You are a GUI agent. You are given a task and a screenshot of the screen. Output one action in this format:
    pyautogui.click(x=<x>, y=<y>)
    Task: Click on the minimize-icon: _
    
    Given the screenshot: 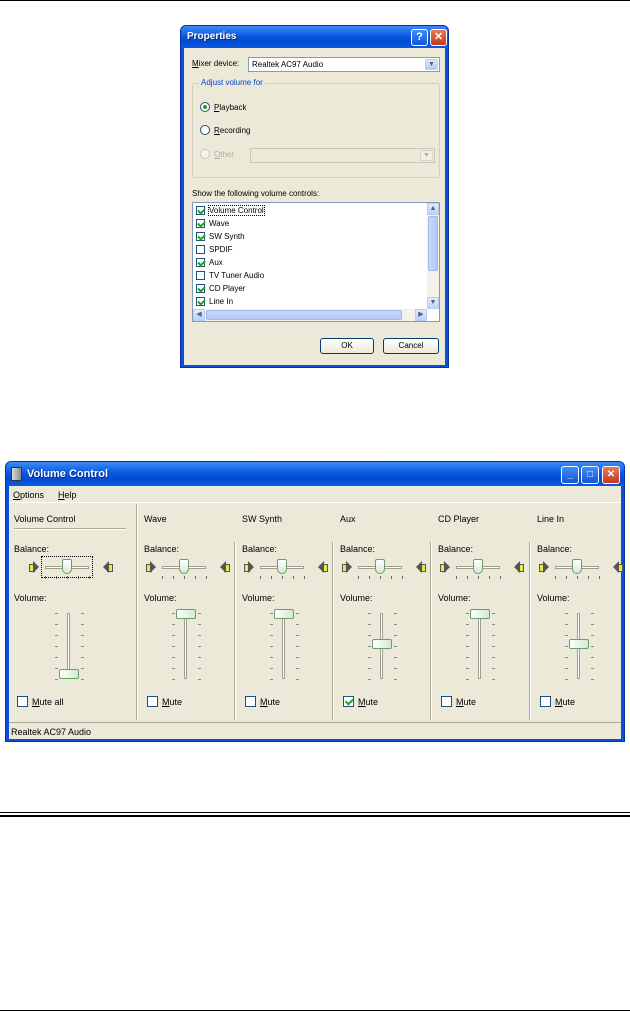 What is the action you would take?
    pyautogui.click(x=570, y=475)
    